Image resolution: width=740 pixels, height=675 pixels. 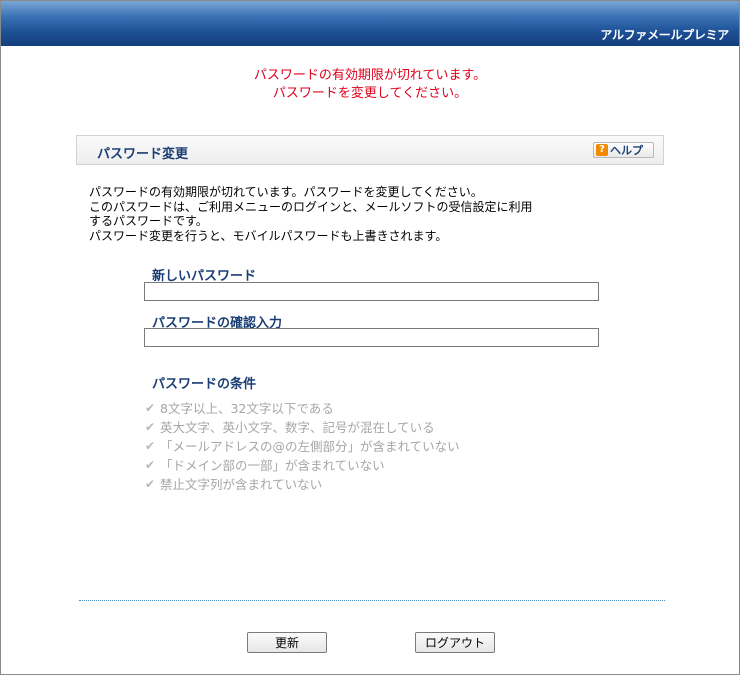 I want to click on list-item: ✔ 「メールアドレスの@の左側部分」が含まれていない, so click(x=302, y=446).